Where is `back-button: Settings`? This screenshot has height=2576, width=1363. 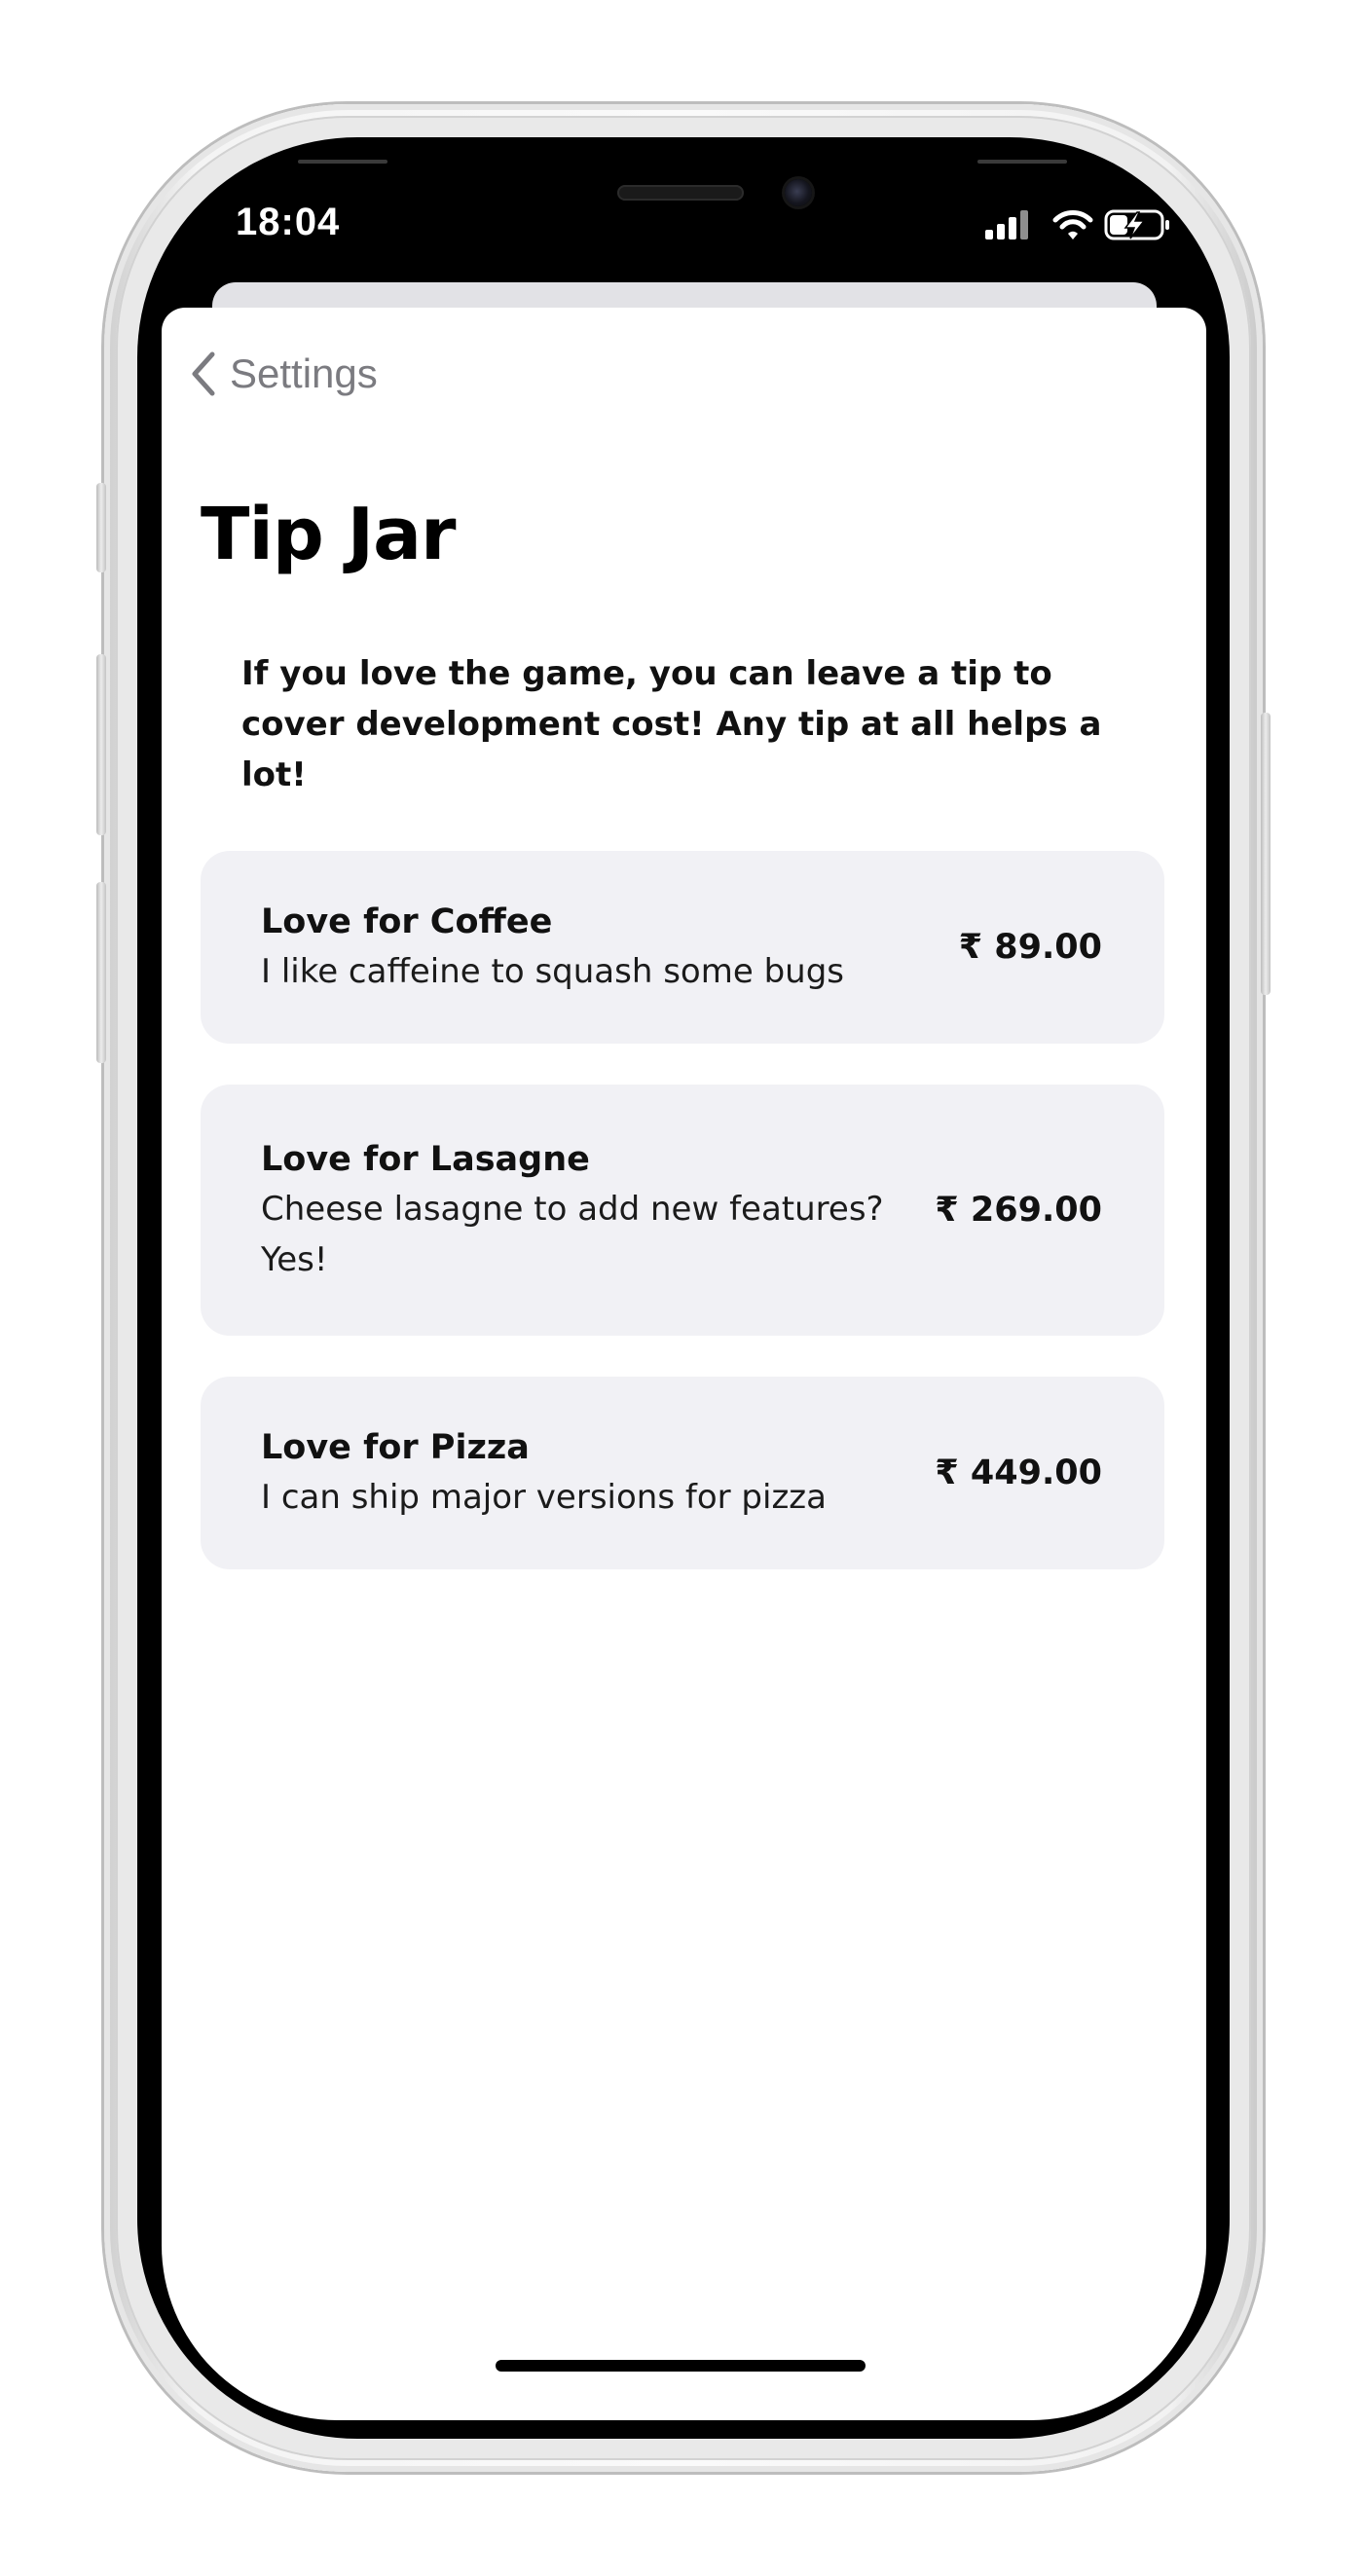 back-button: Settings is located at coordinates (283, 373).